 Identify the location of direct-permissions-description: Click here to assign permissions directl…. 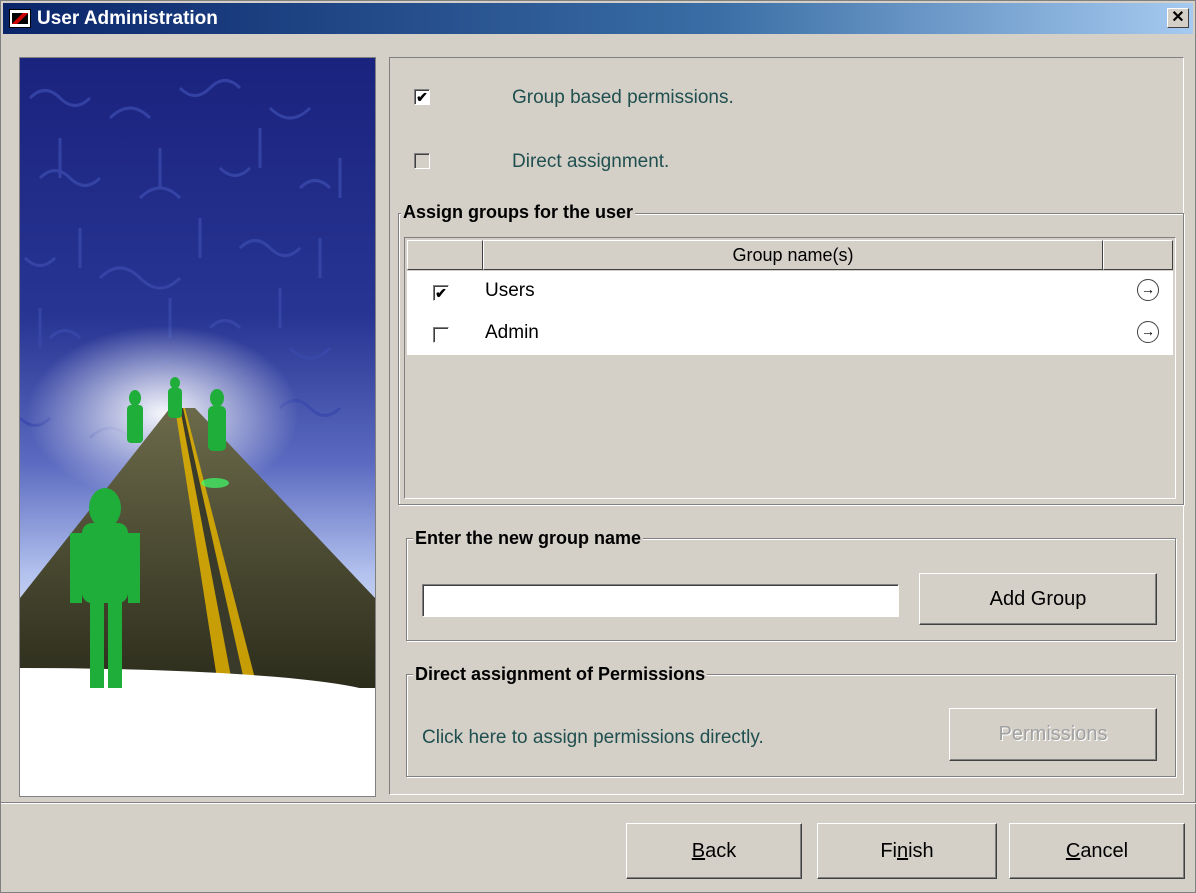
(593, 737).